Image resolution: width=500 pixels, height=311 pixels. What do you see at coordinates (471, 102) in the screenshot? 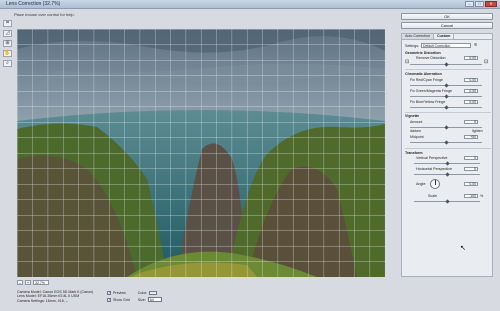
I see `blue-yellow-field: 0.00` at bounding box center [471, 102].